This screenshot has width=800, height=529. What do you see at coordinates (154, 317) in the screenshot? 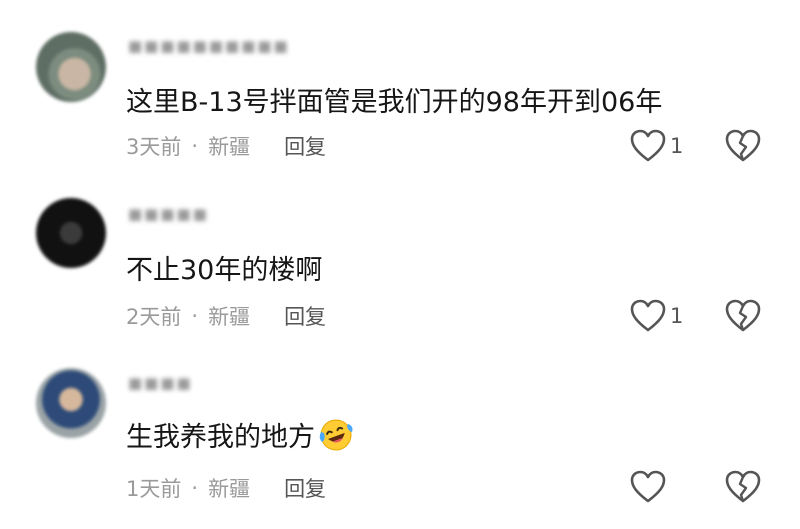
I see `comment-time: 2天前` at bounding box center [154, 317].